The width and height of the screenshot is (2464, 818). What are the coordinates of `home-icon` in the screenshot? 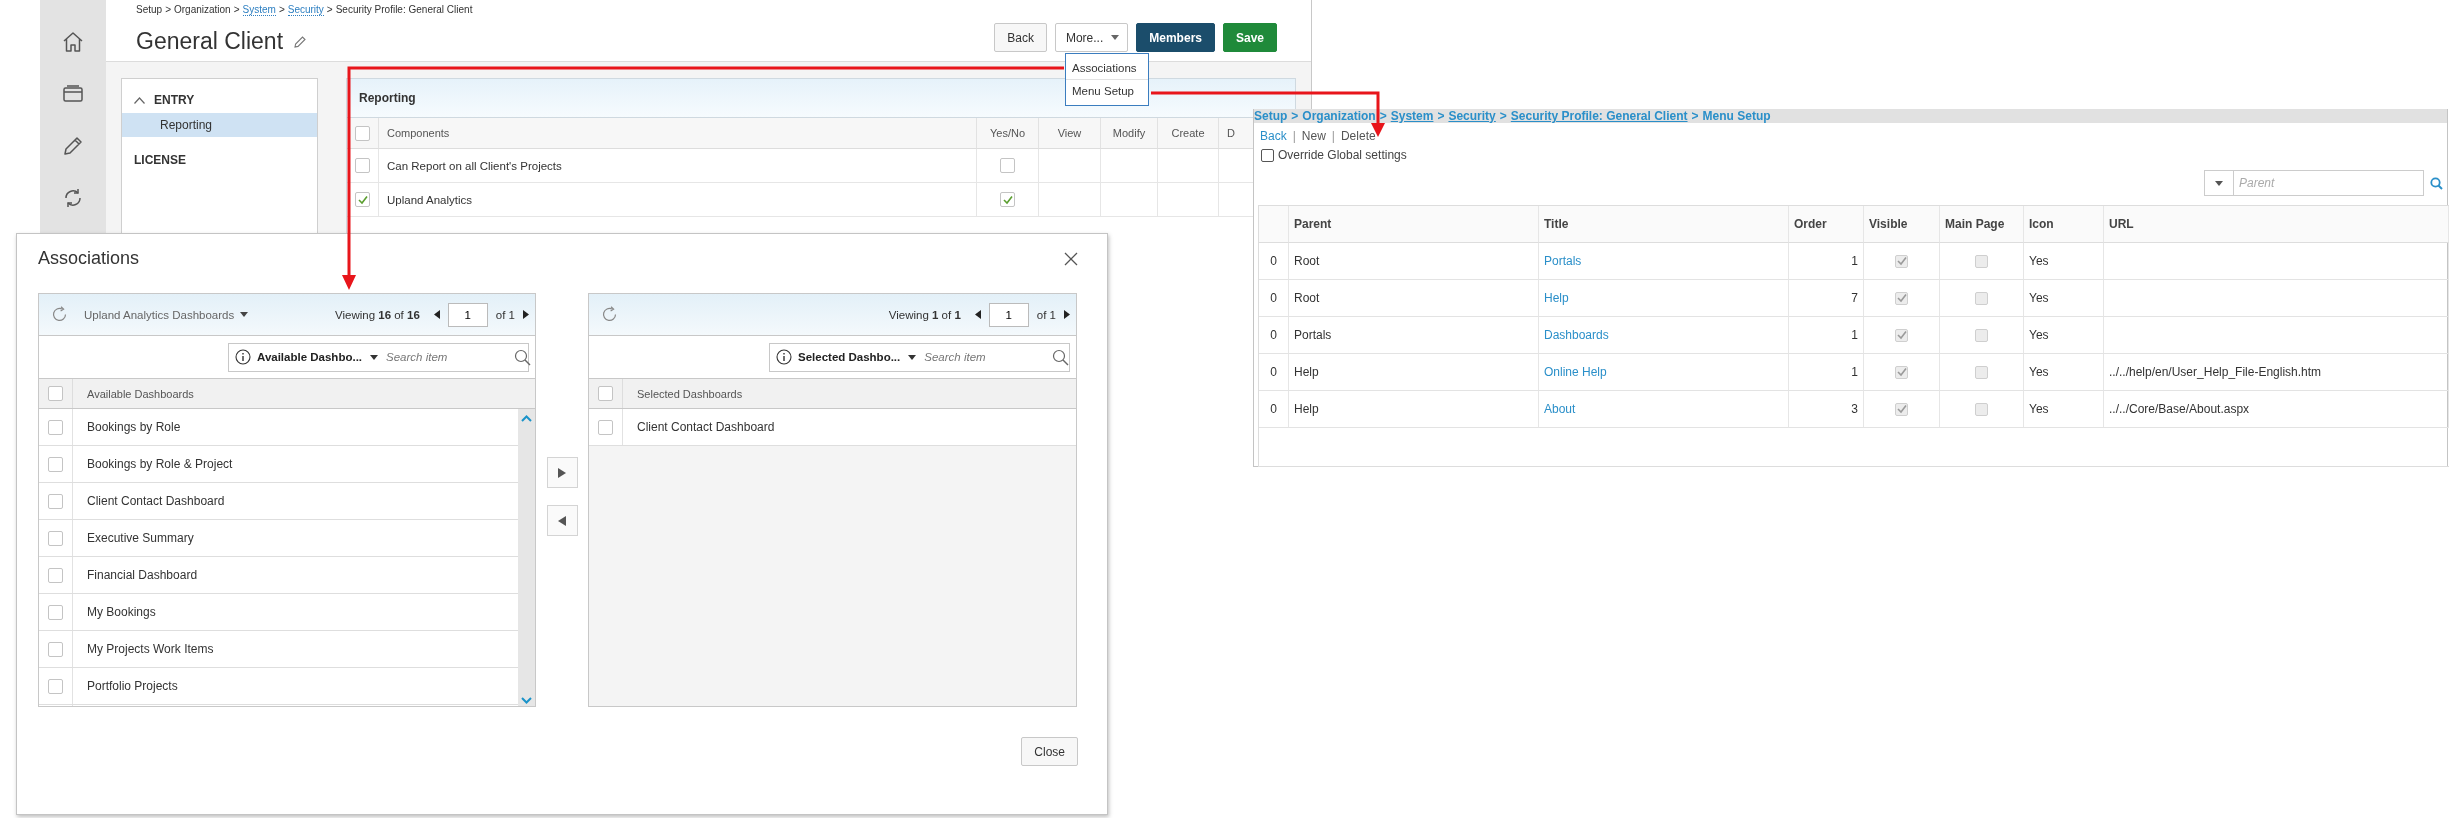 It's located at (73, 42).